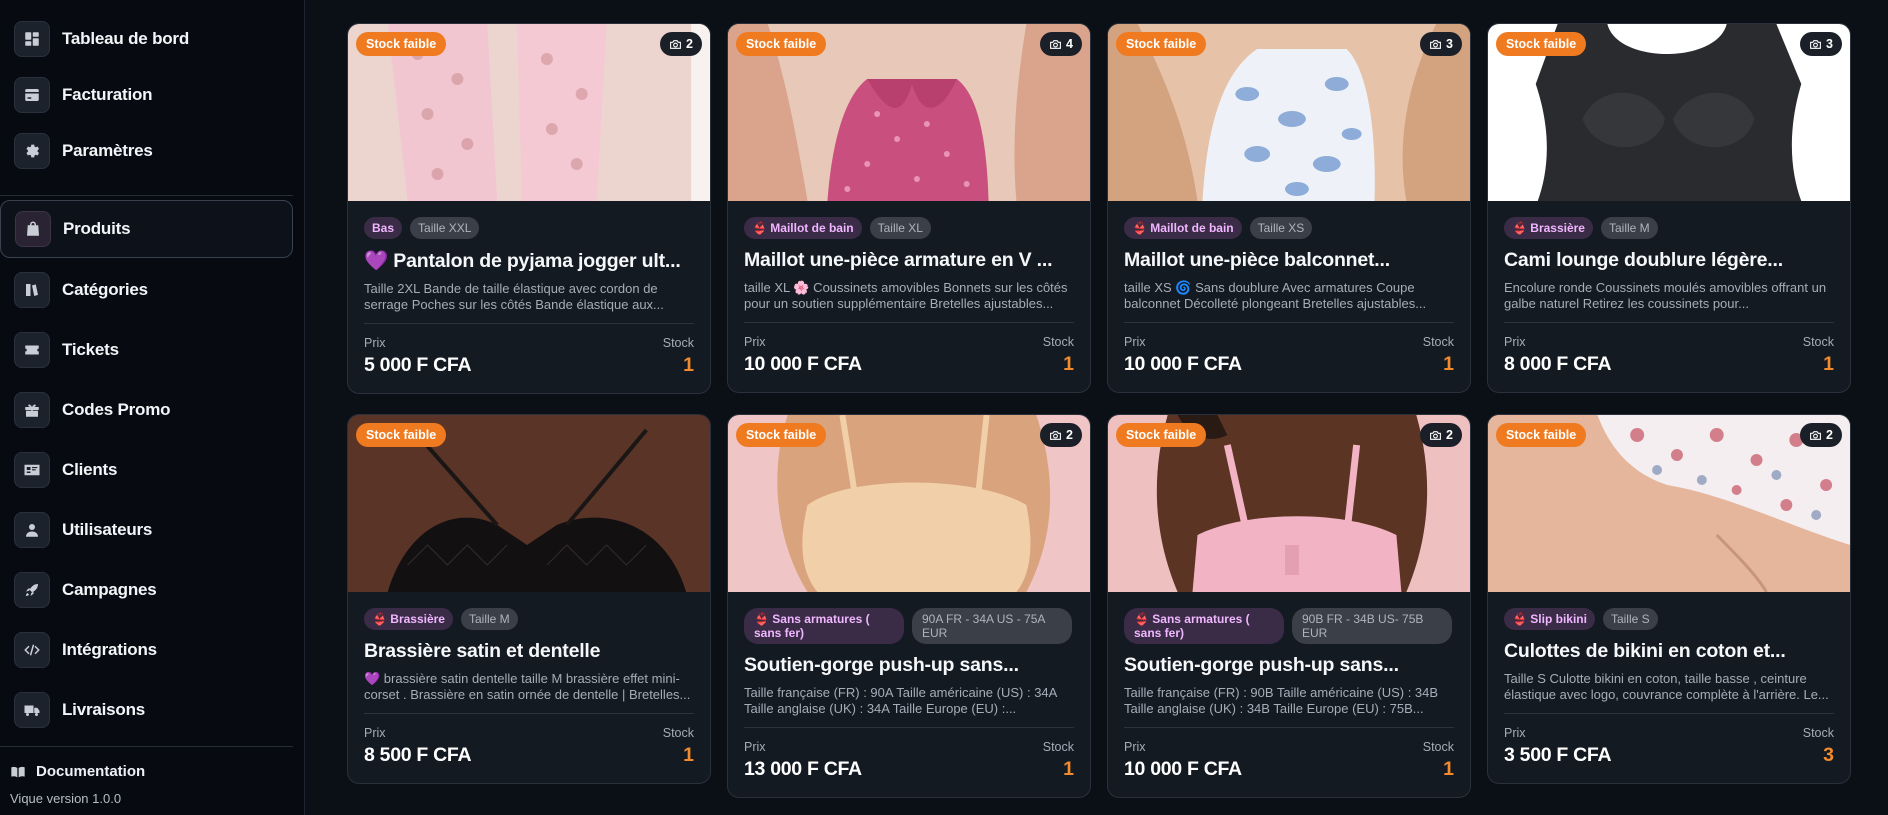 The width and height of the screenshot is (1888, 815). Describe the element at coordinates (1281, 228) in the screenshot. I see `size-tag: Taille XS` at that location.